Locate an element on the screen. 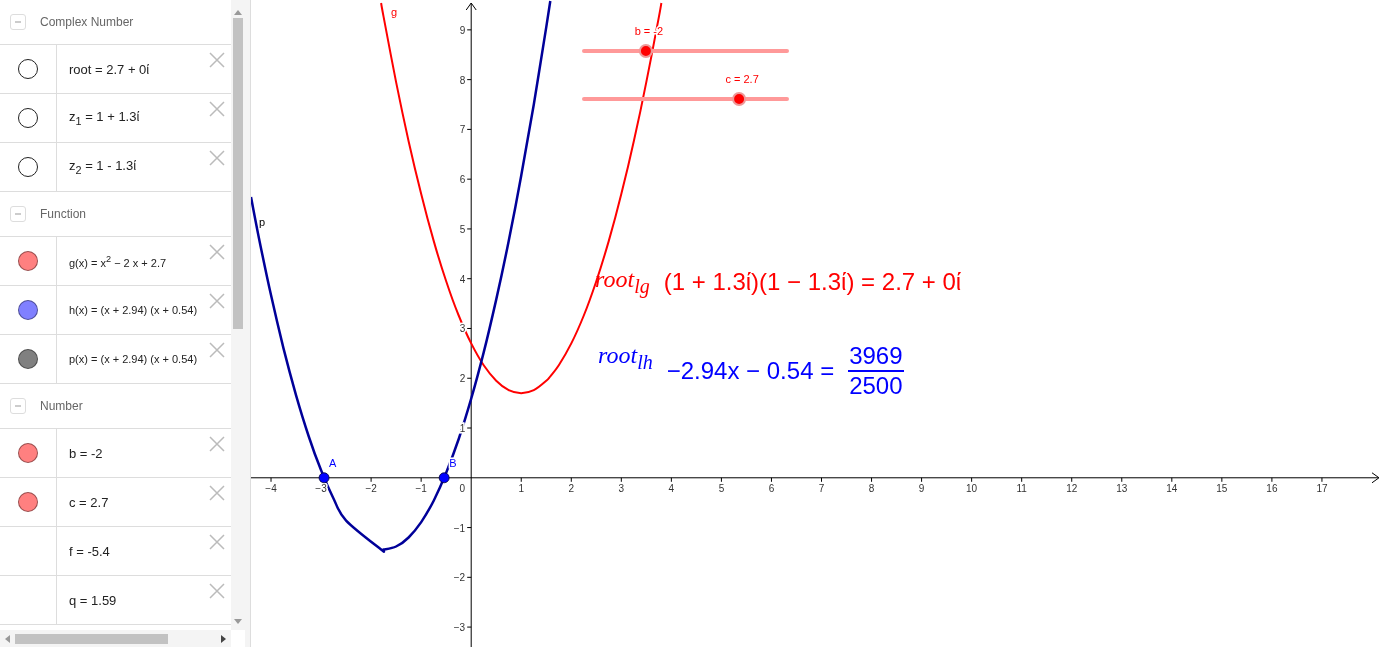  algebra-entry: z$_{2}$ = 1 - 1.3ί is located at coordinates (103, 167).